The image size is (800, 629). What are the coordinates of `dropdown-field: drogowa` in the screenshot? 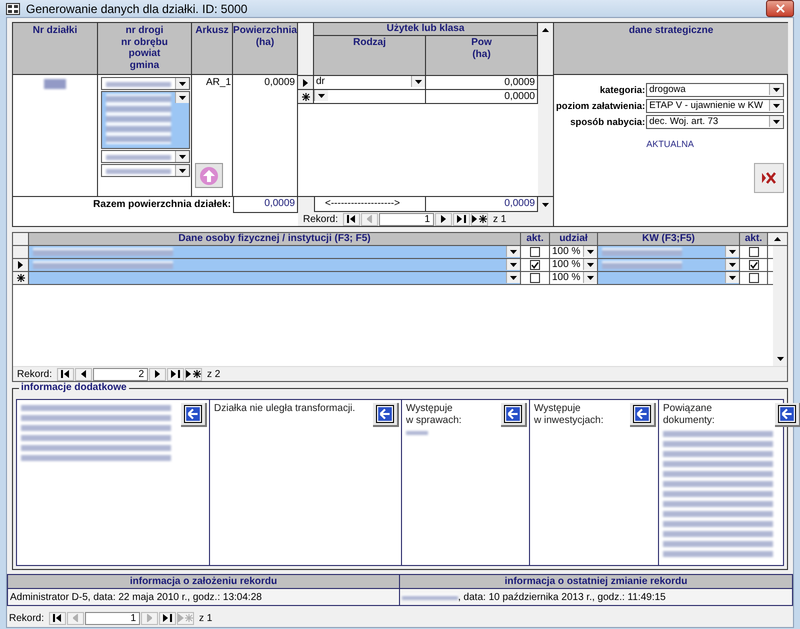 It's located at (715, 90).